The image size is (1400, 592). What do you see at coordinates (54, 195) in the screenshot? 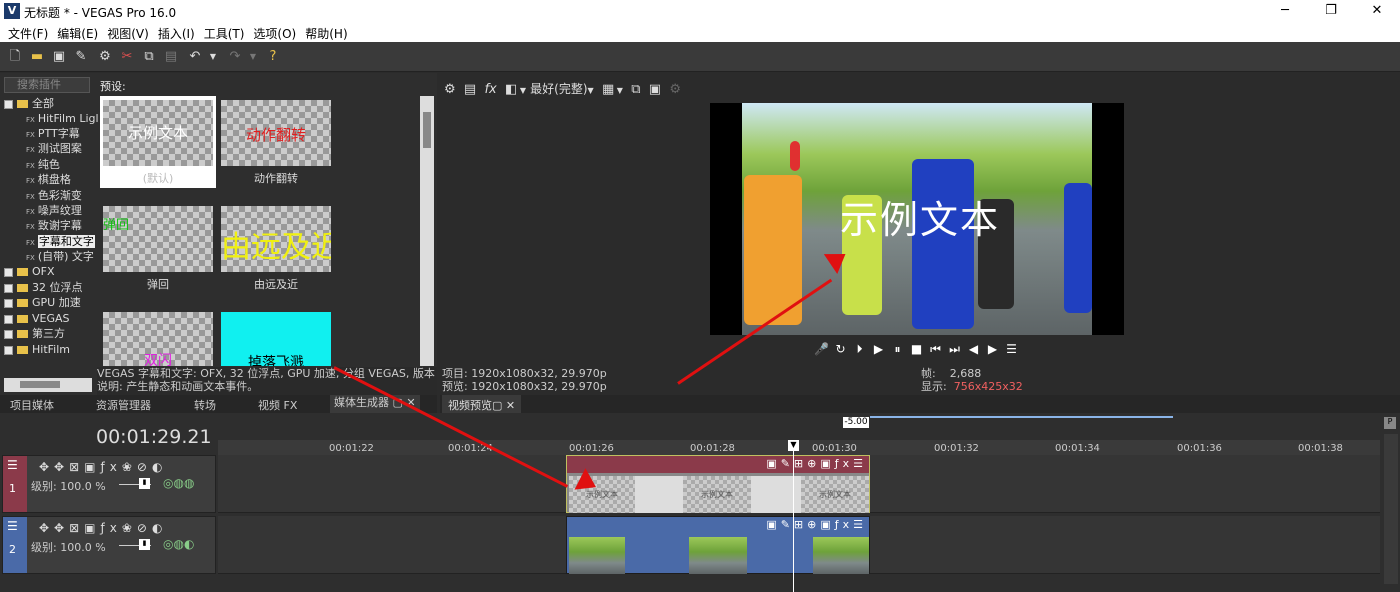
I see `tree-fx-item: FX 色彩渐变` at bounding box center [54, 195].